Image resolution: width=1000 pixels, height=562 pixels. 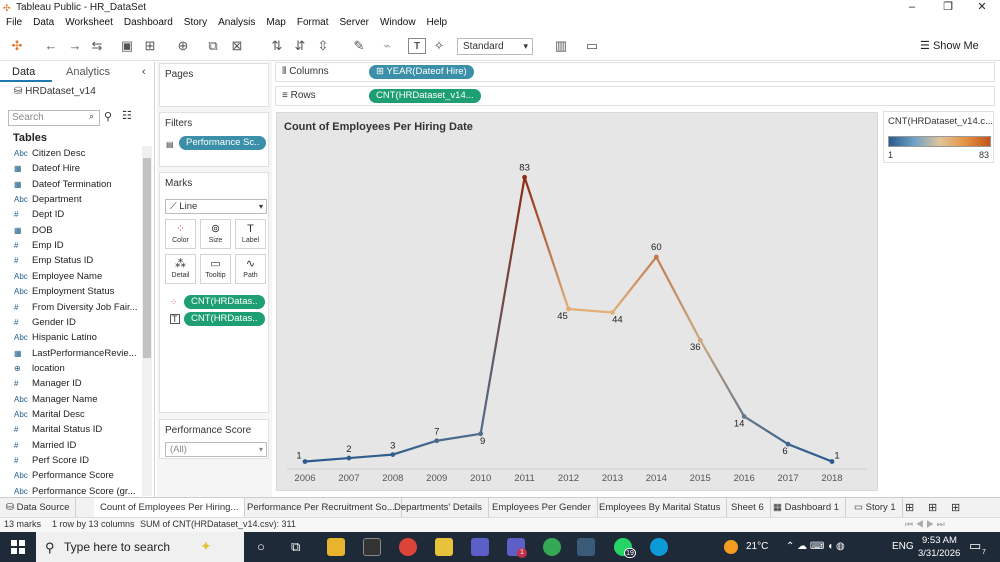 What do you see at coordinates (206, 546) in the screenshot?
I see `search-highlight-icon: ✦` at bounding box center [206, 546].